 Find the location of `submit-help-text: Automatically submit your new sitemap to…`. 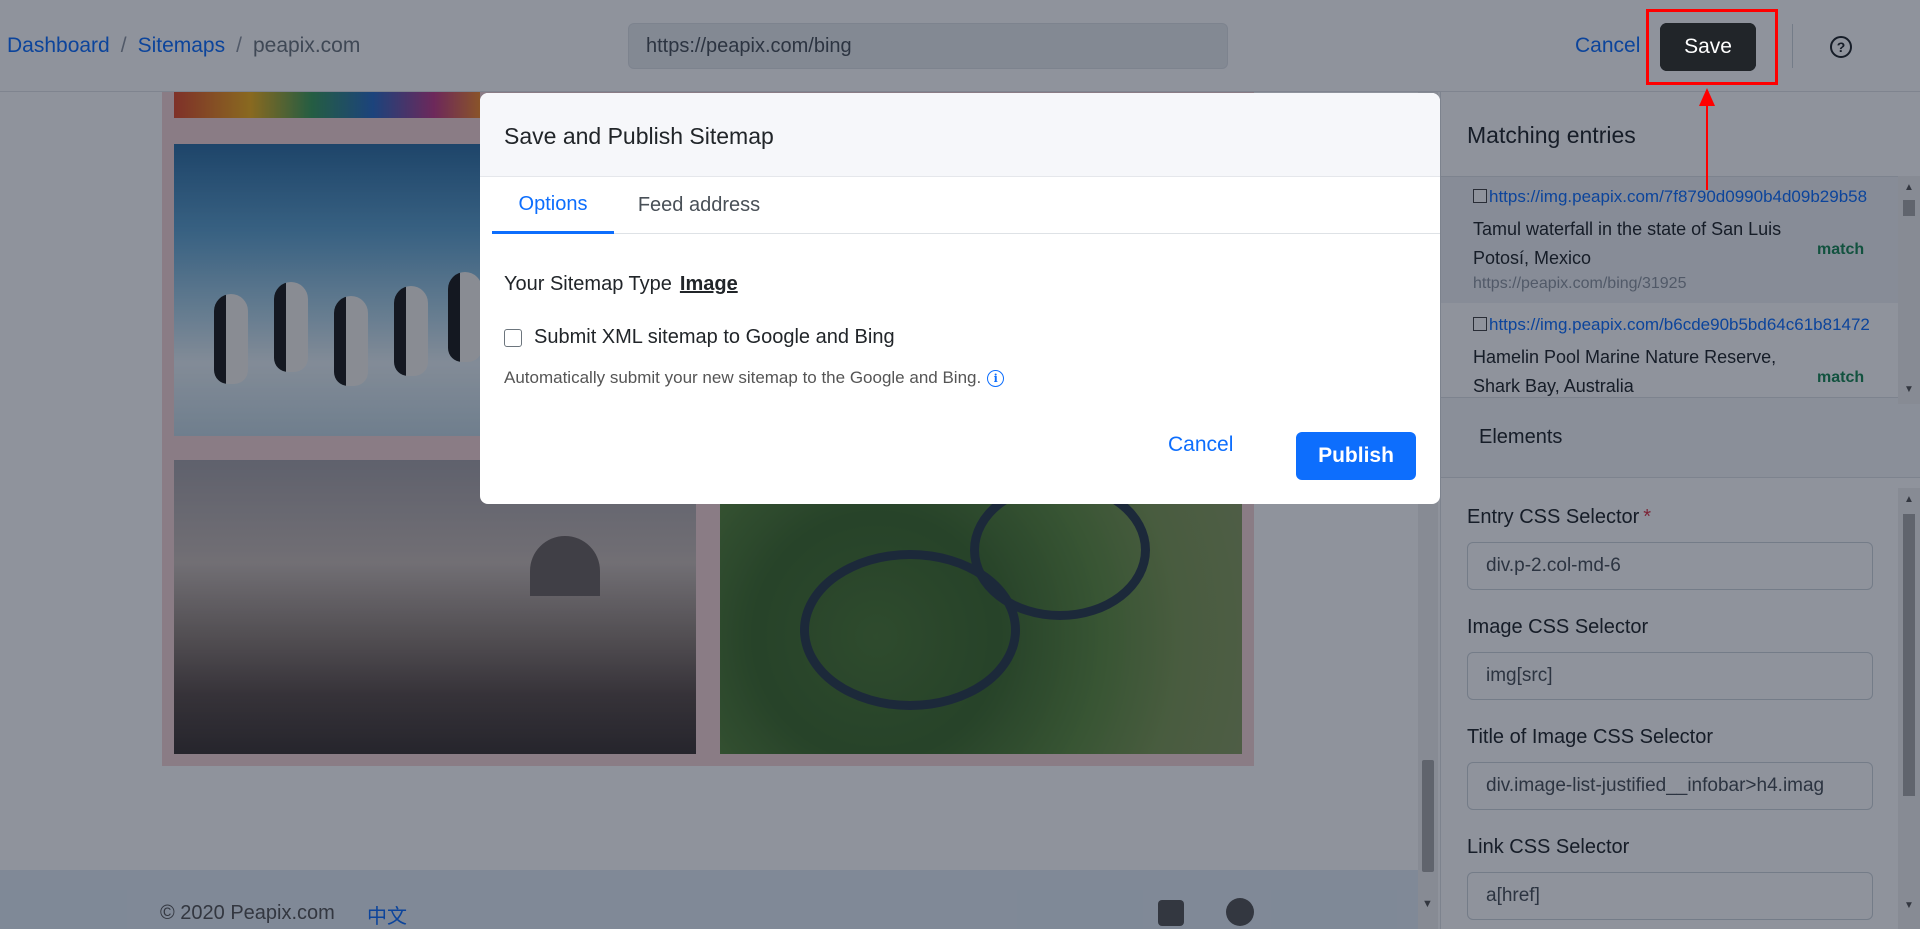

submit-help-text: Automatically submit your new sitemap to… is located at coordinates (754, 378).